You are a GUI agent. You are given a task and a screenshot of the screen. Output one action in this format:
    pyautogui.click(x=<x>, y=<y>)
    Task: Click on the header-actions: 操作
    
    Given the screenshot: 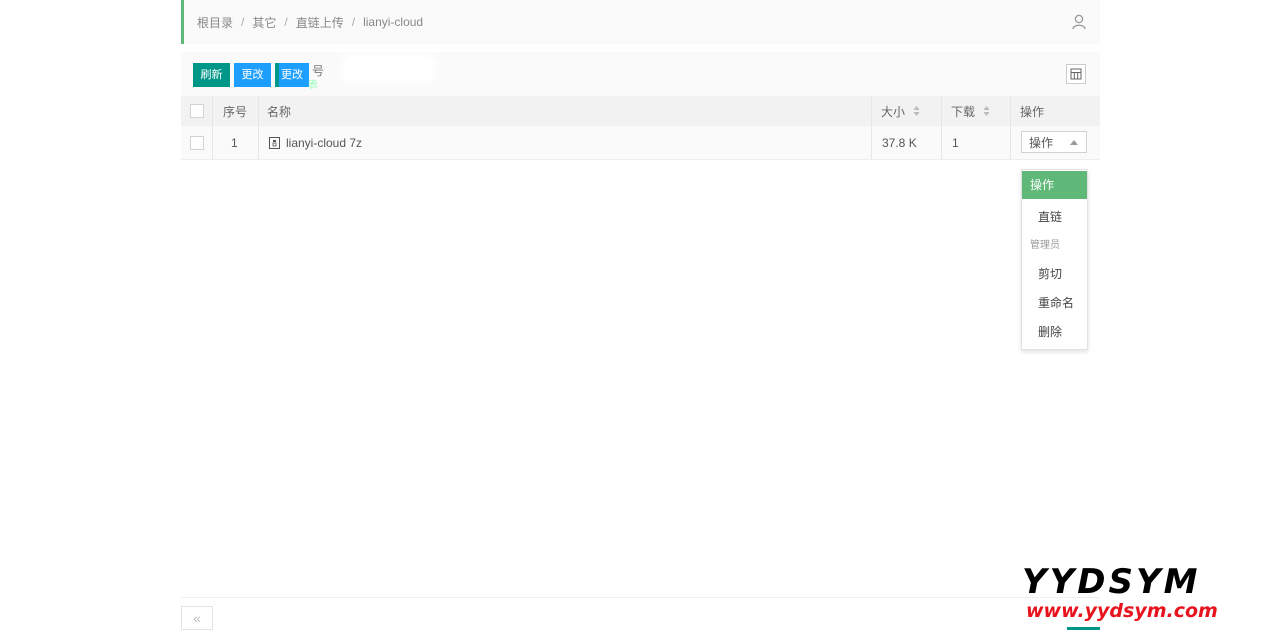 What is the action you would take?
    pyautogui.click(x=1032, y=111)
    